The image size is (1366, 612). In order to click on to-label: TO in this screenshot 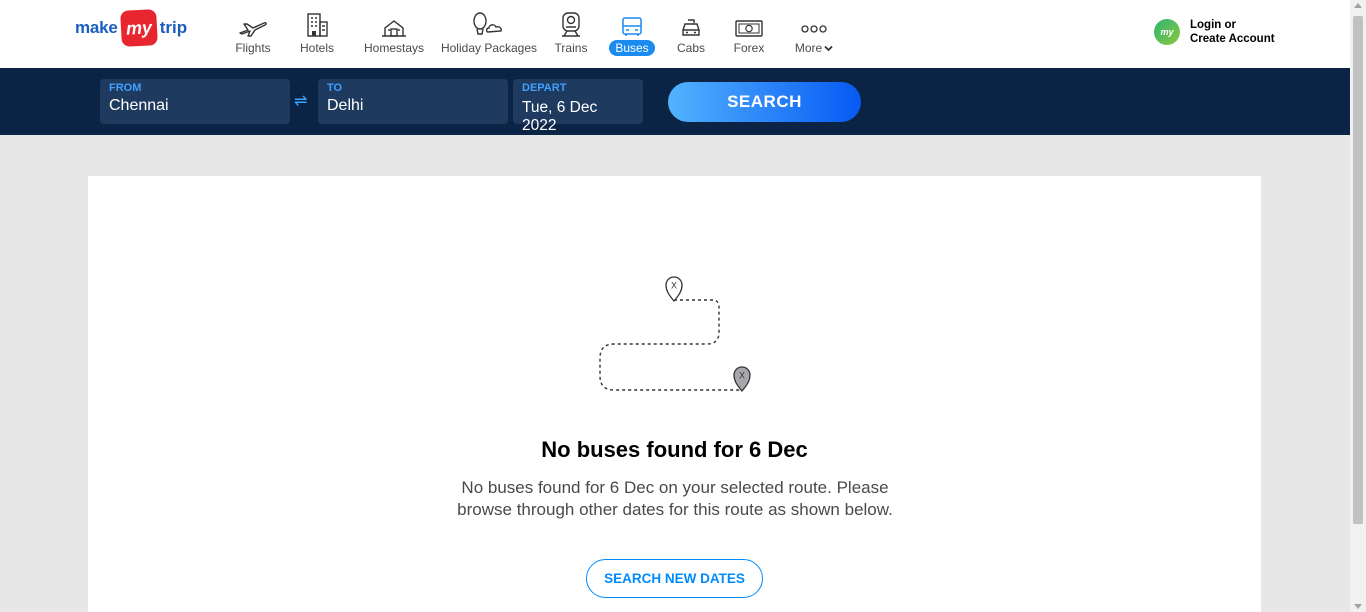, I will do `click(335, 88)`.